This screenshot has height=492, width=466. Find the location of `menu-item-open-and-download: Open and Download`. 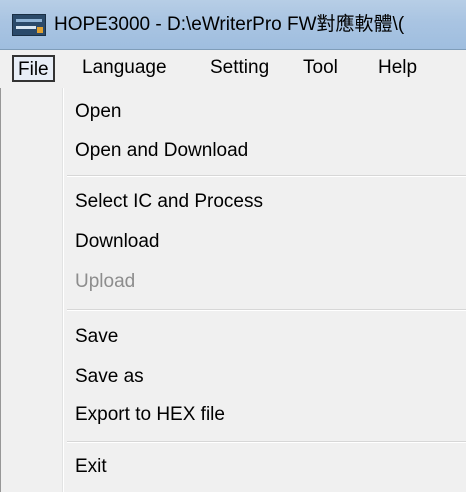

menu-item-open-and-download: Open and Download is located at coordinates (161, 151).